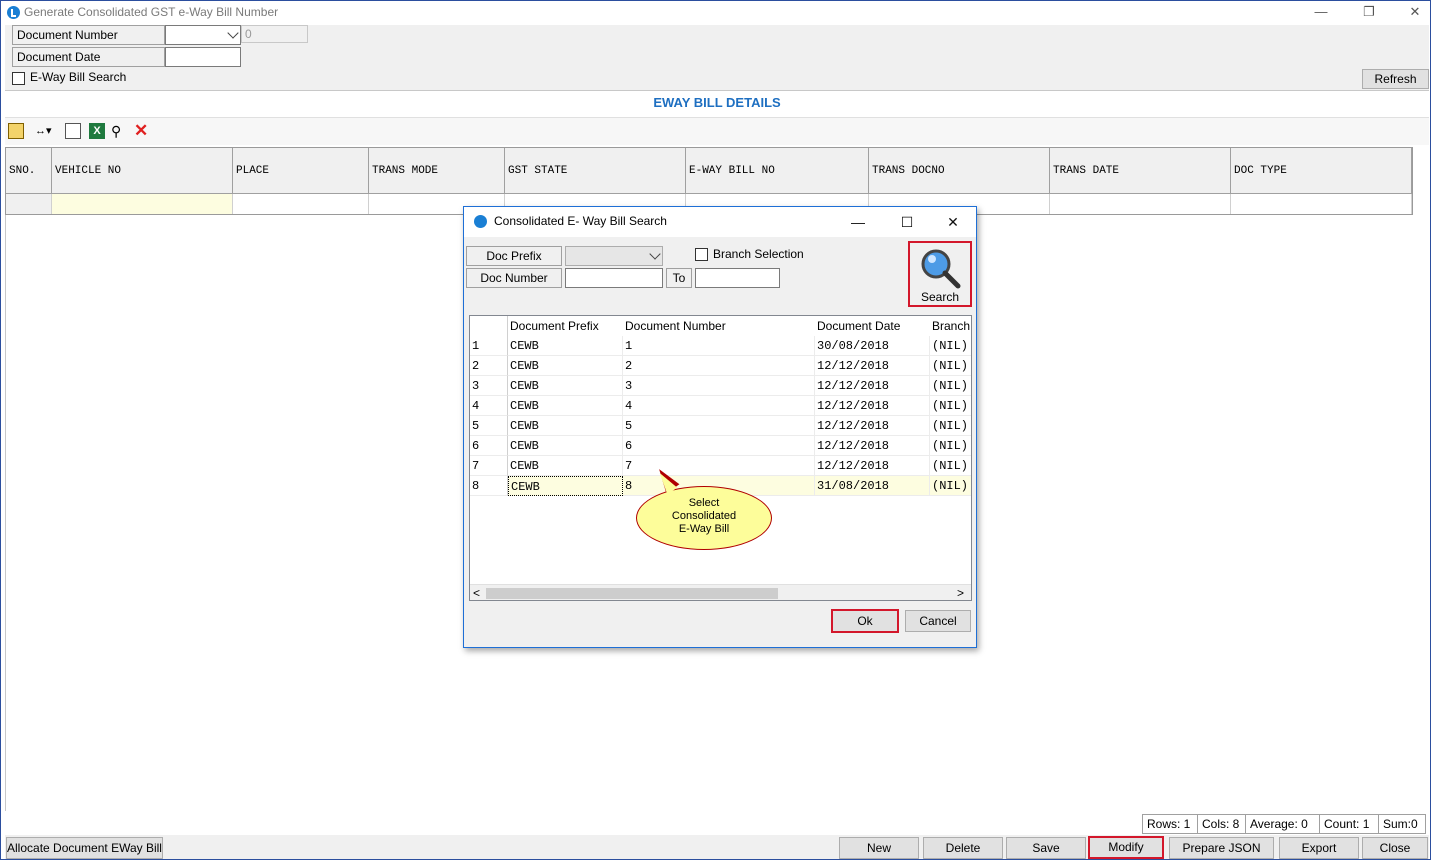  I want to click on cell-number: 6, so click(719, 446).